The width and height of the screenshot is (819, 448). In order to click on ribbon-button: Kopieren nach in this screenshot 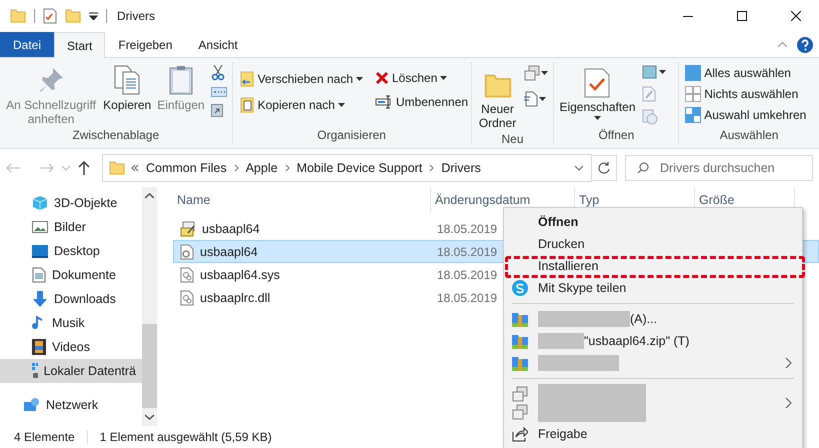, I will do `click(300, 105)`.